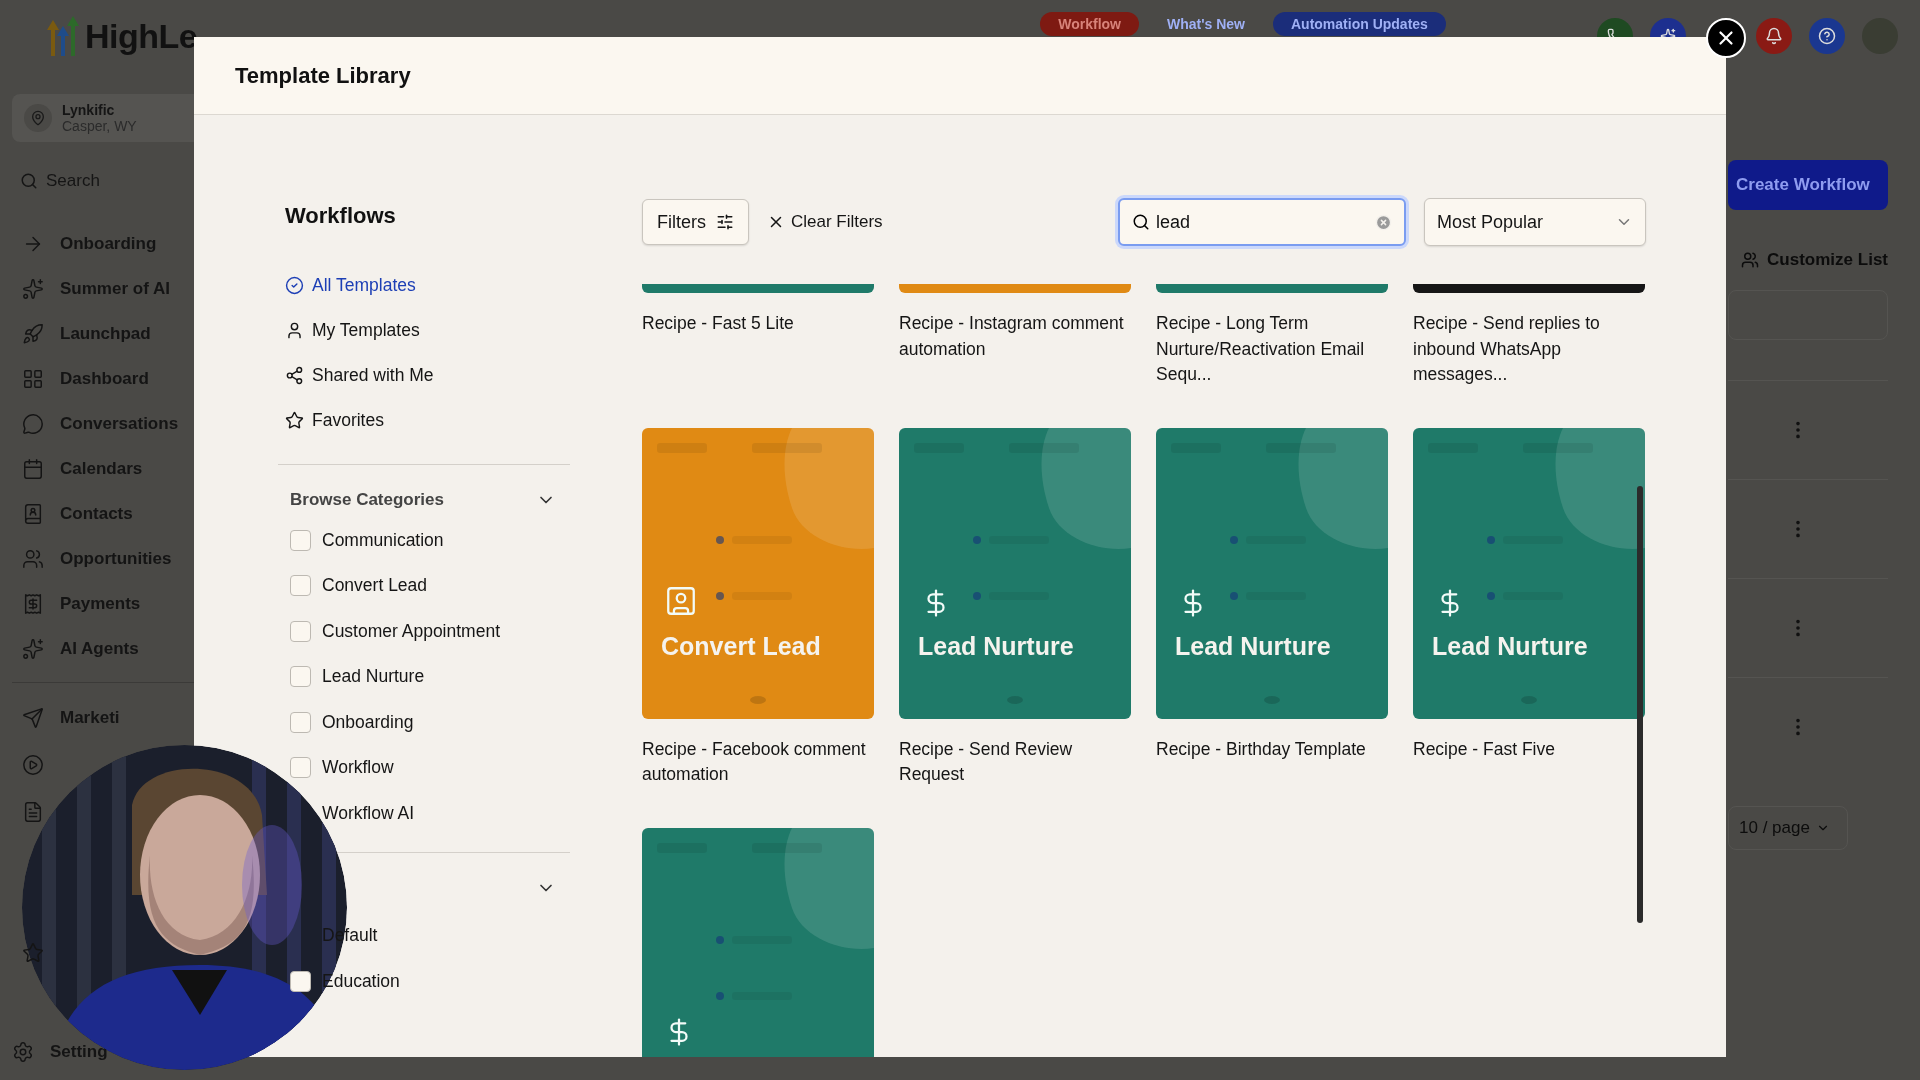 The width and height of the screenshot is (1920, 1080). What do you see at coordinates (1827, 36) in the screenshot?
I see `help-icon` at bounding box center [1827, 36].